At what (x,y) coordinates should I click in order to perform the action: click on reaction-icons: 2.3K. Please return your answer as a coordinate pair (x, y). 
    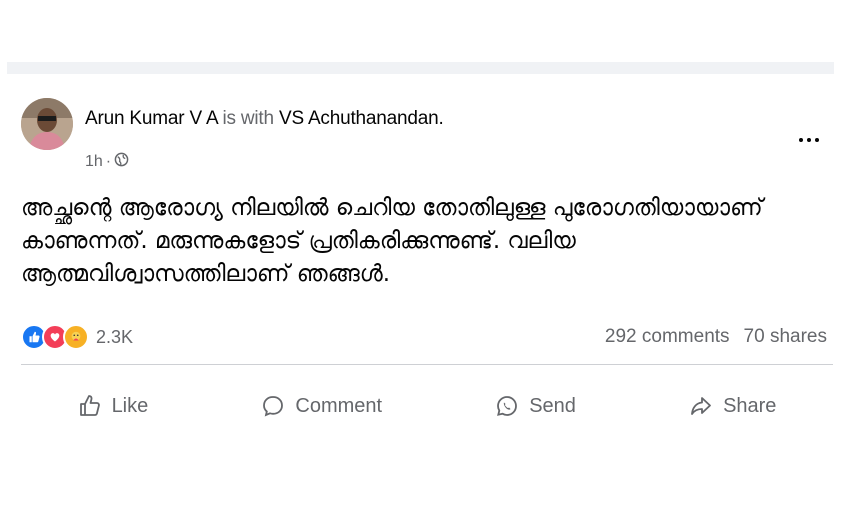
    Looking at the image, I should click on (77, 337).